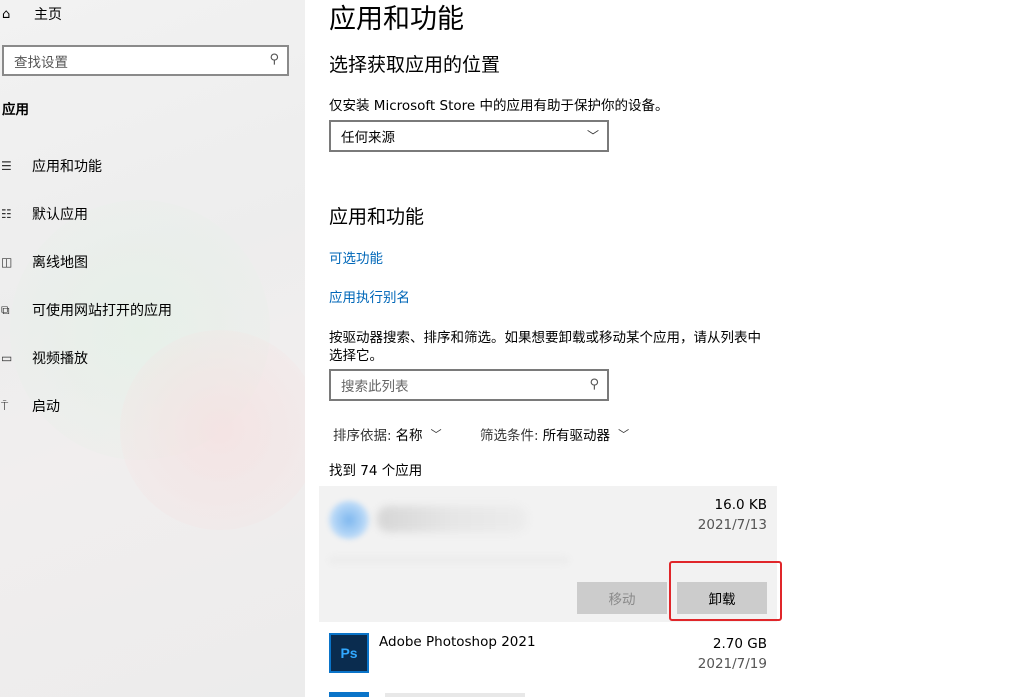  What do you see at coordinates (60, 215) in the screenshot?
I see `sidebar-item-label: 默认应用` at bounding box center [60, 215].